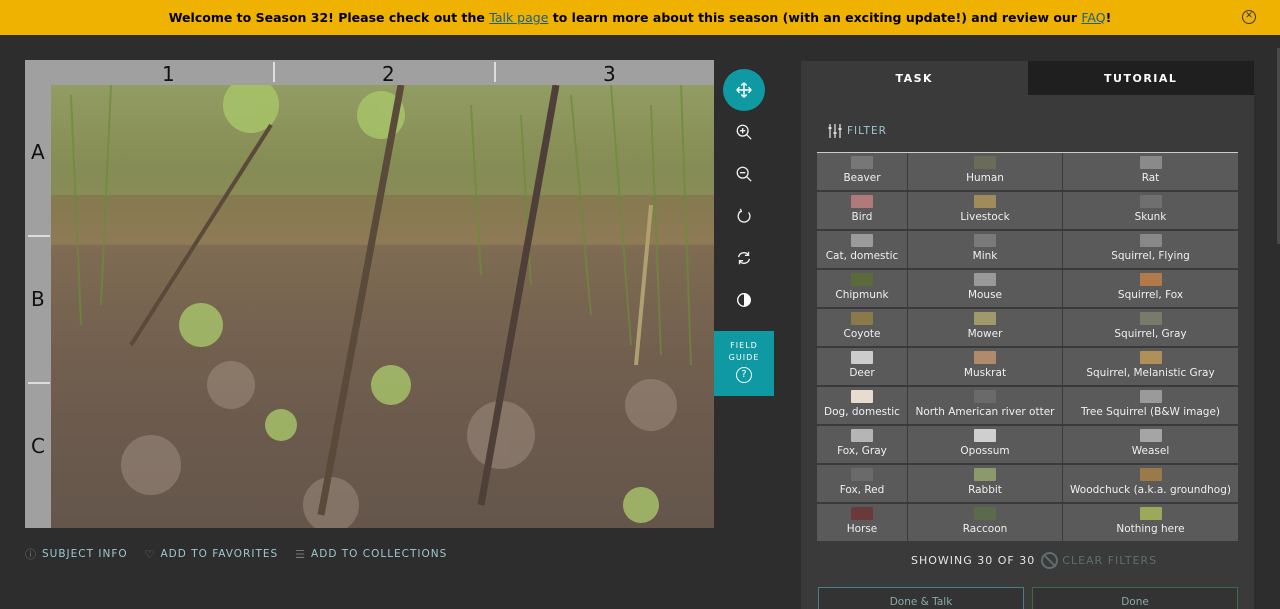 This screenshot has width=1280, height=609. I want to click on clear-filters-button: CLEAR FILTERS, so click(1099, 560).